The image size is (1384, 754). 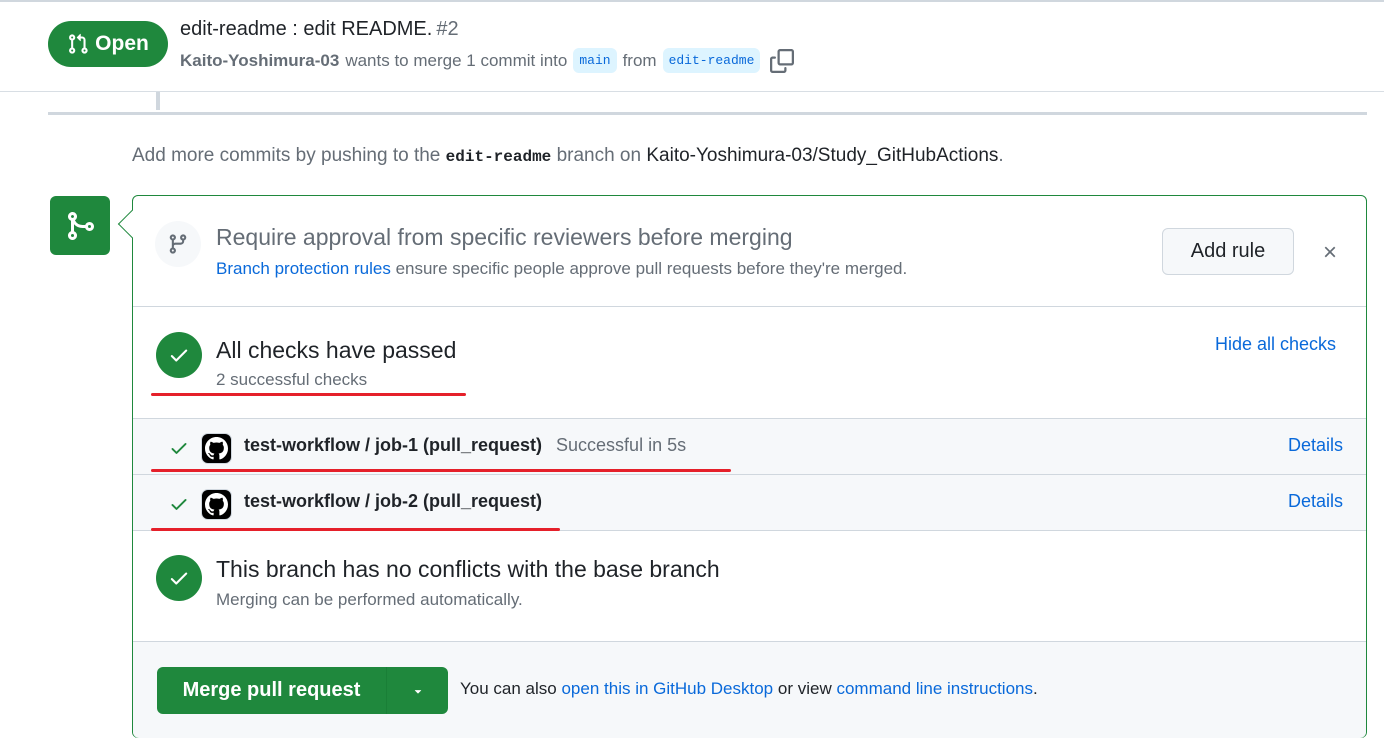 What do you see at coordinates (1228, 251) in the screenshot?
I see `add-rule-button: Add rule` at bounding box center [1228, 251].